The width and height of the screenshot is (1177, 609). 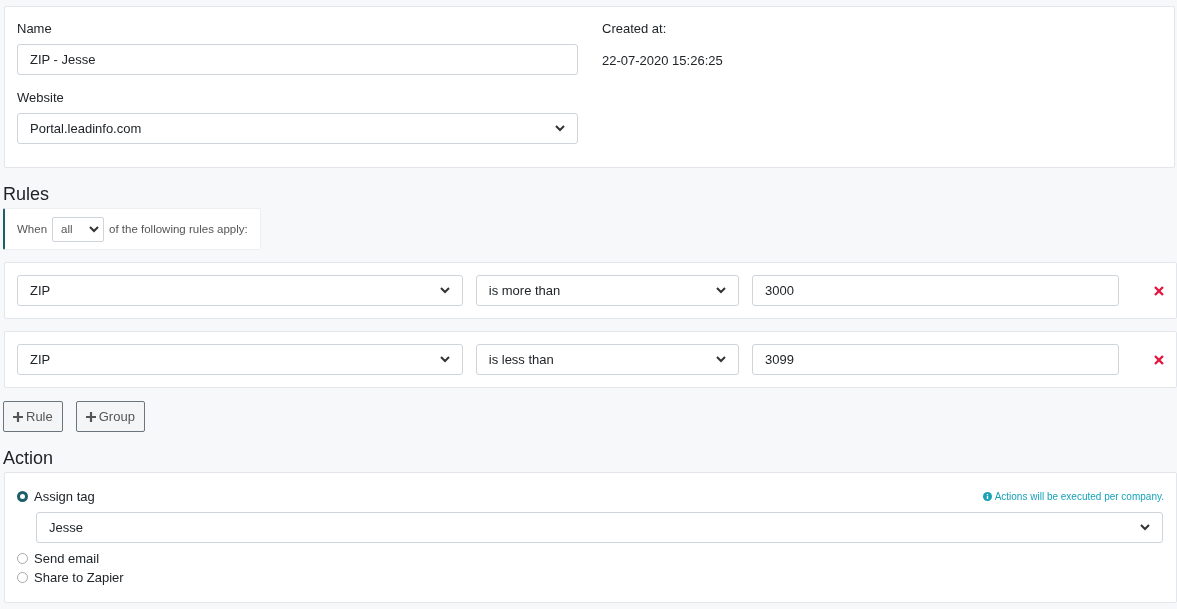 What do you see at coordinates (936, 359) in the screenshot?
I see `value-input: 3099` at bounding box center [936, 359].